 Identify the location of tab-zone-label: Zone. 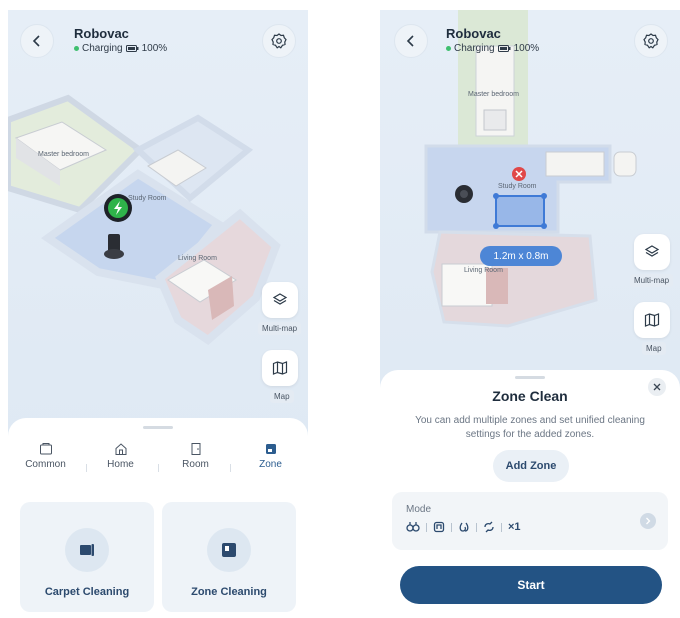
(270, 464).